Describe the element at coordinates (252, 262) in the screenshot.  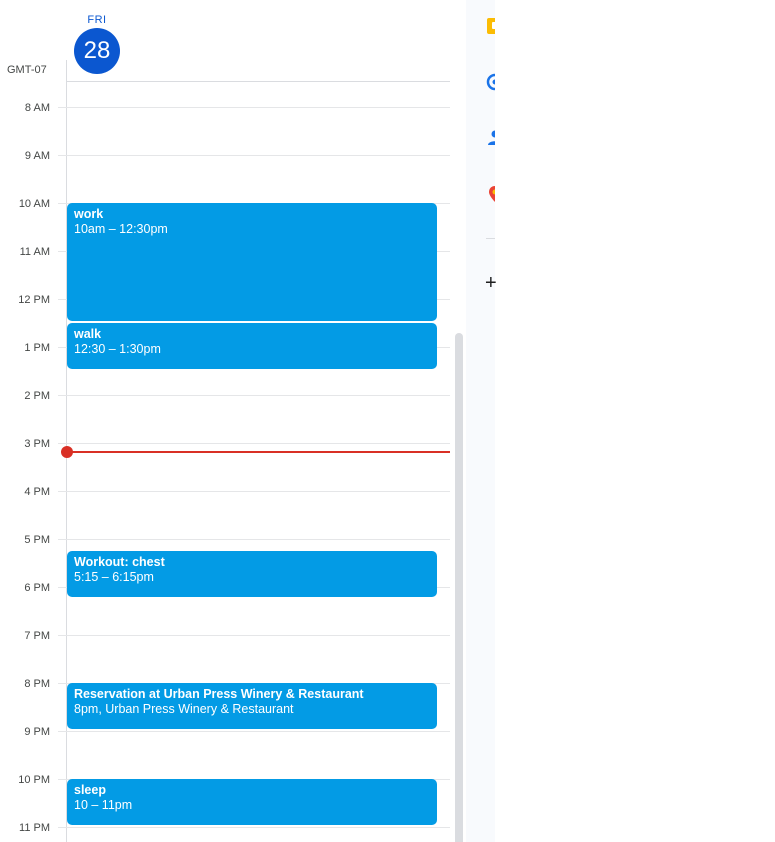
I see `event-work: work 10am – 12:30pm` at that location.